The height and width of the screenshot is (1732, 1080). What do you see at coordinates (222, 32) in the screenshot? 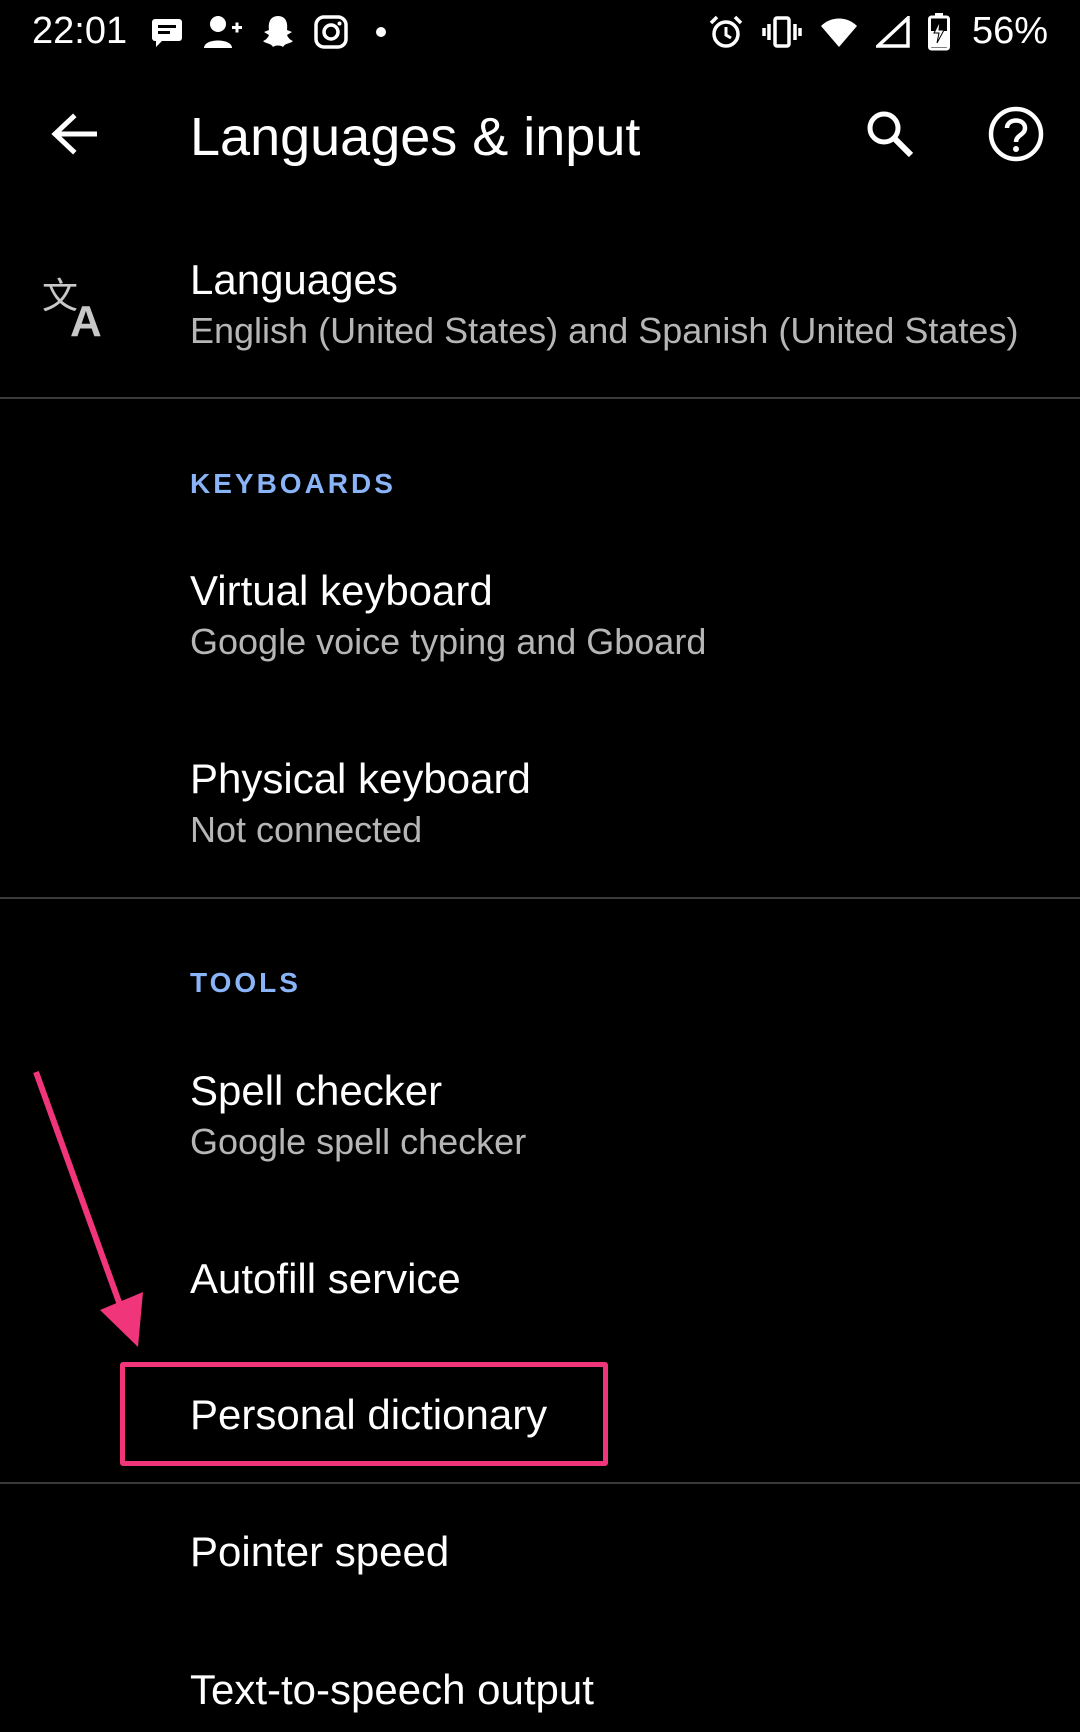
I see `add-contact-icon` at bounding box center [222, 32].